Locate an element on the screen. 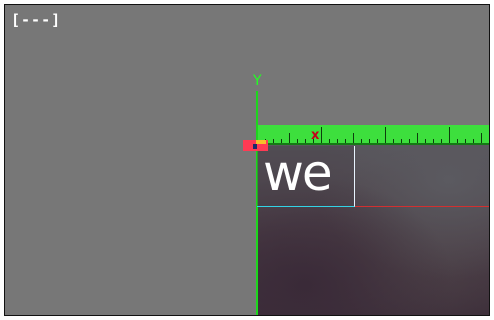 This screenshot has width=494, height=320. origin-handle-highlight is located at coordinates (261, 142).